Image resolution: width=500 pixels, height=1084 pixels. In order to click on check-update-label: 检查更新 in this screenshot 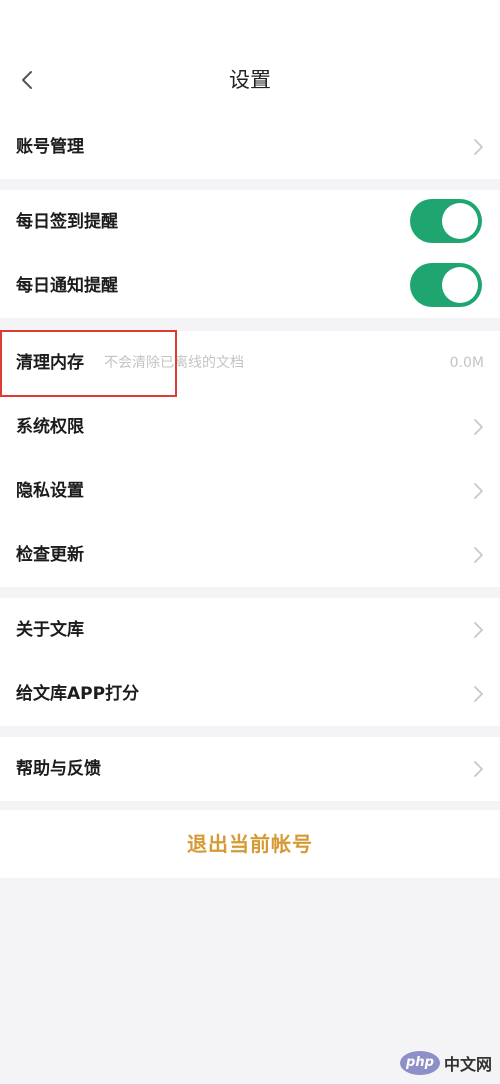, I will do `click(50, 555)`.